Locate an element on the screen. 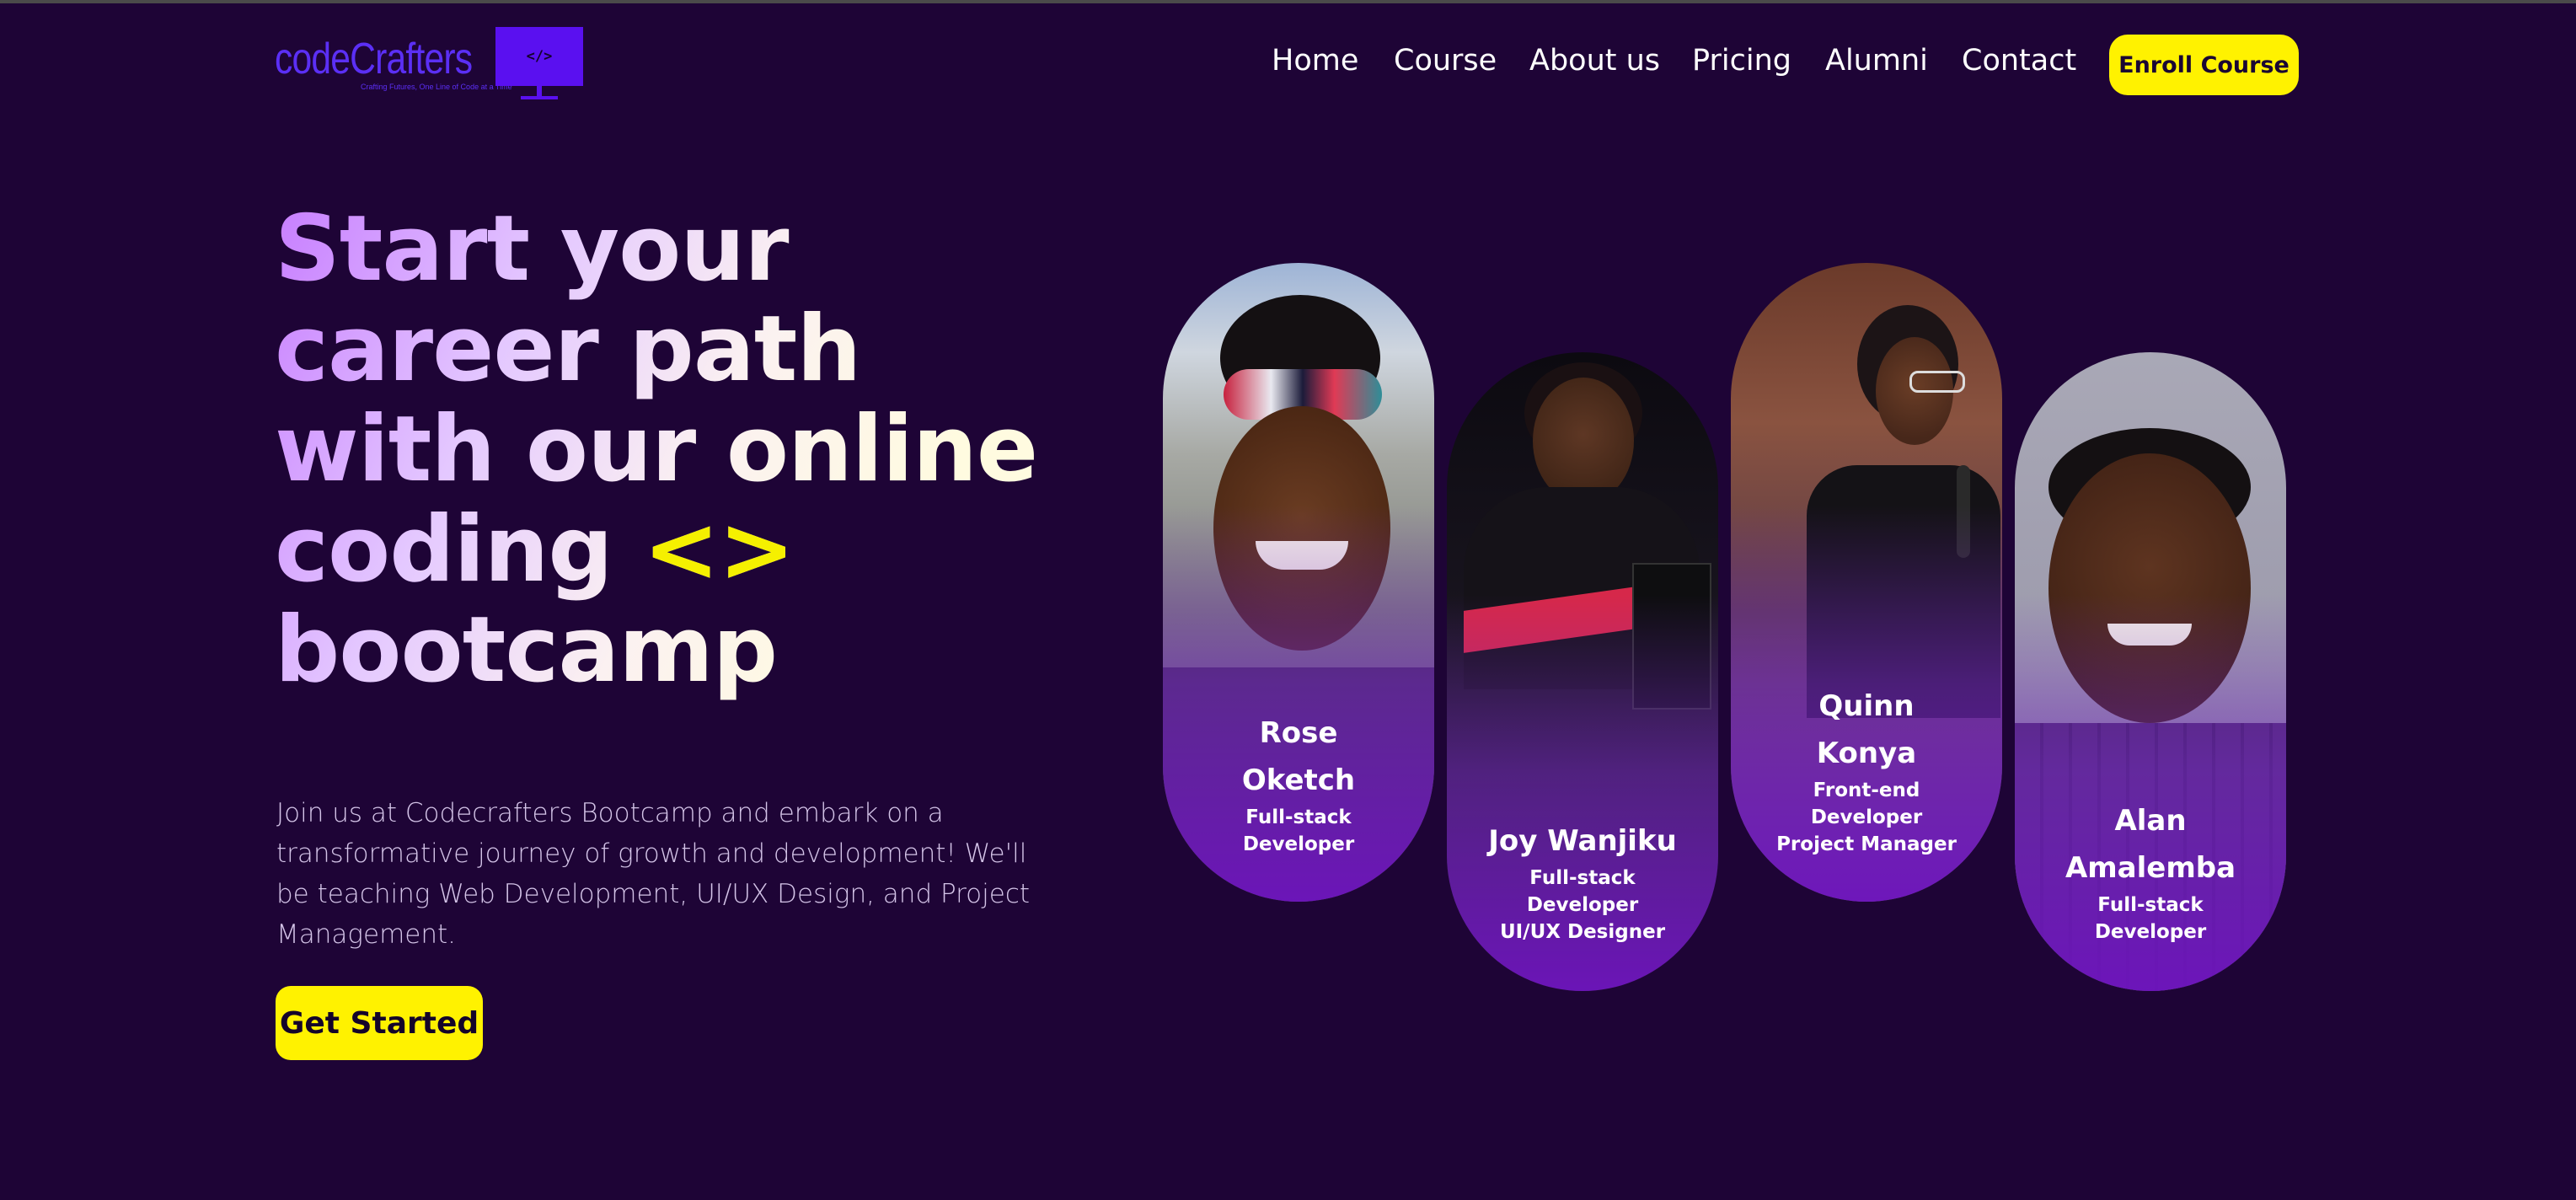 The image size is (2576, 1200). alumni-card-rose: Rose Oketch Full-stack Developer is located at coordinates (1298, 582).